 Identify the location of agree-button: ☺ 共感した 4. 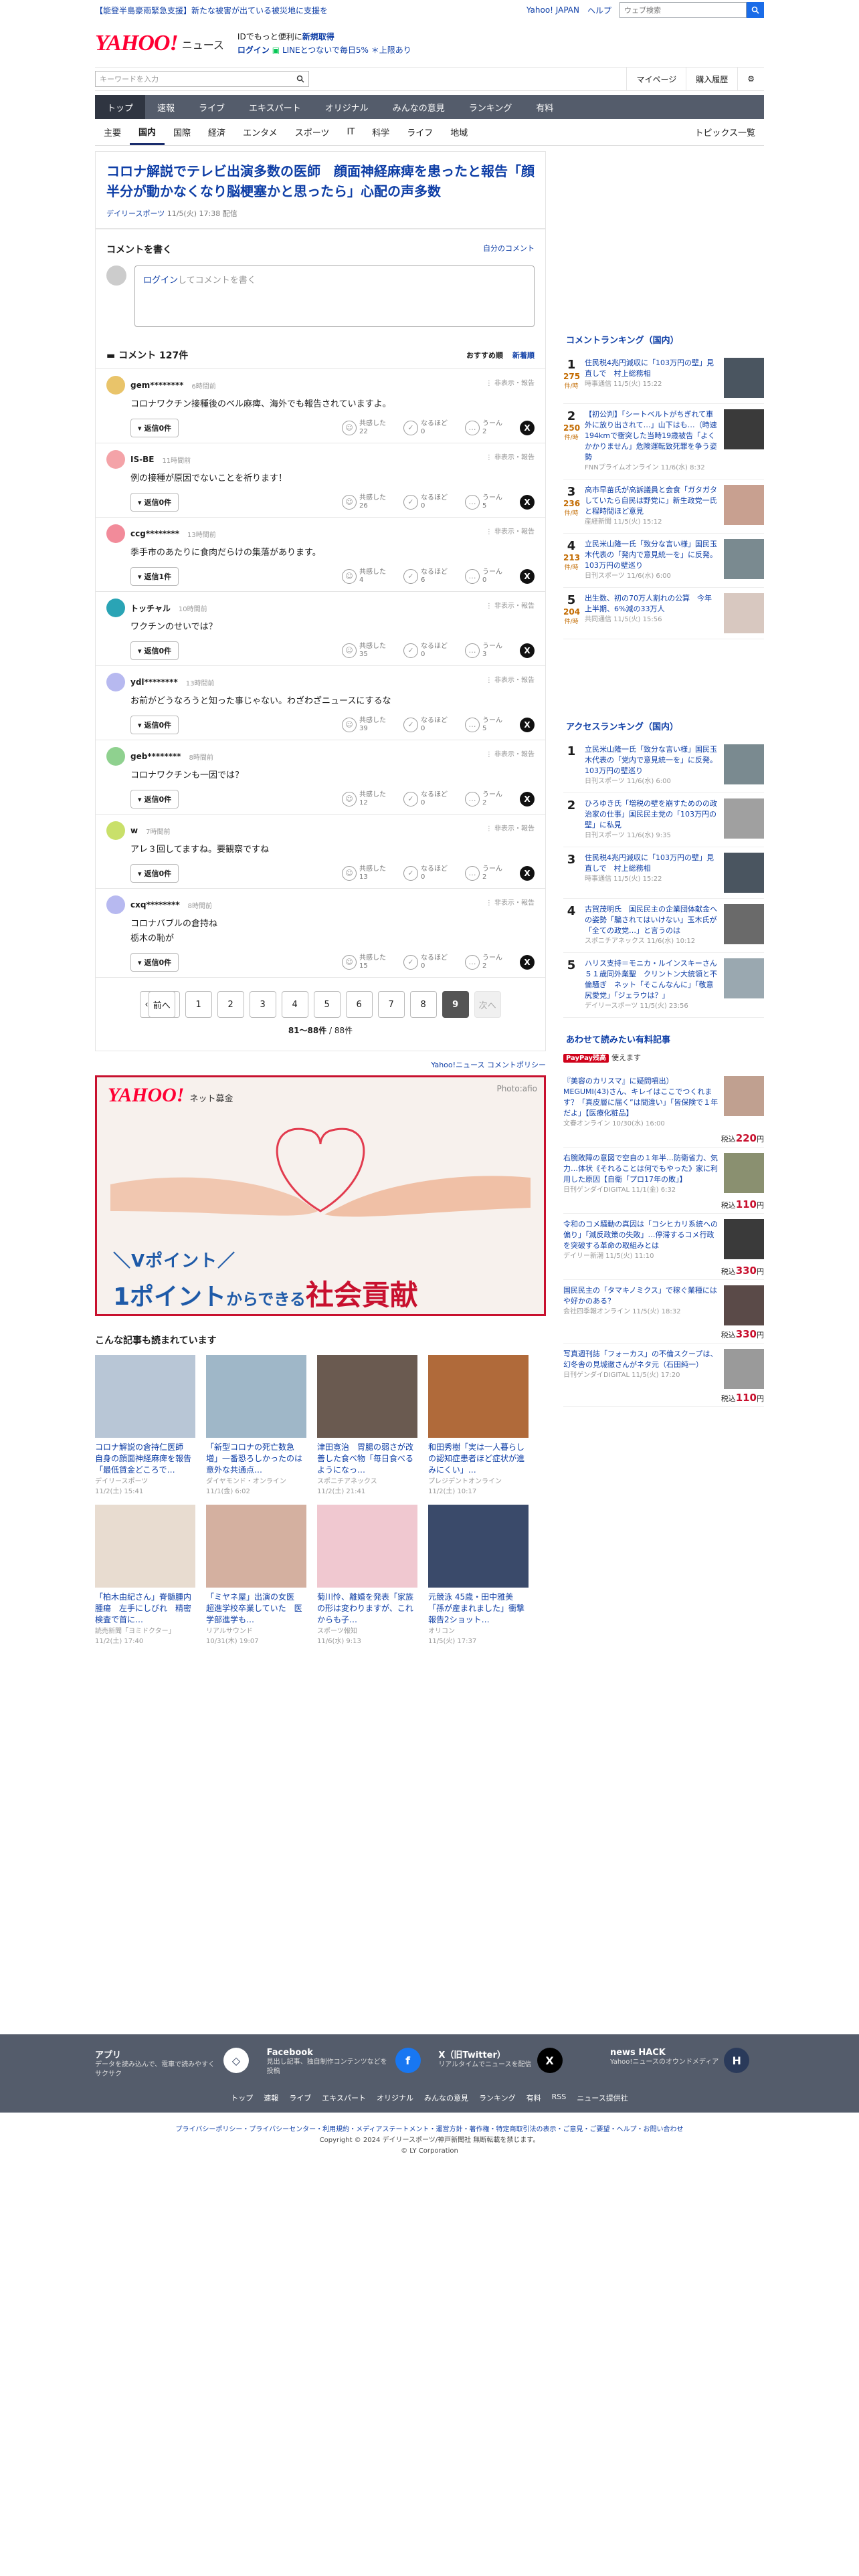
(364, 576).